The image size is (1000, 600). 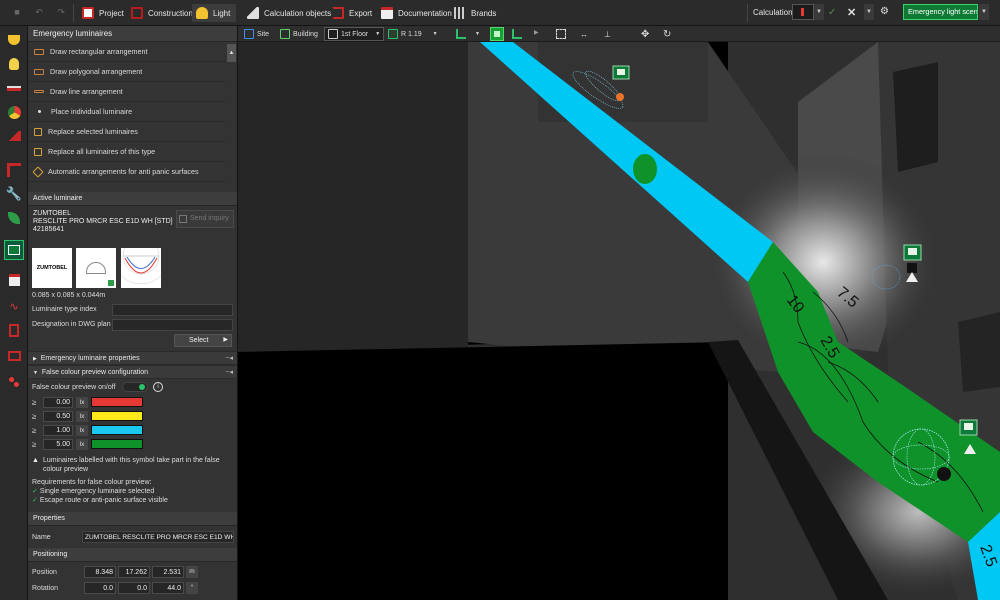 I want to click on light-distribution-diagram, so click(x=141, y=257).